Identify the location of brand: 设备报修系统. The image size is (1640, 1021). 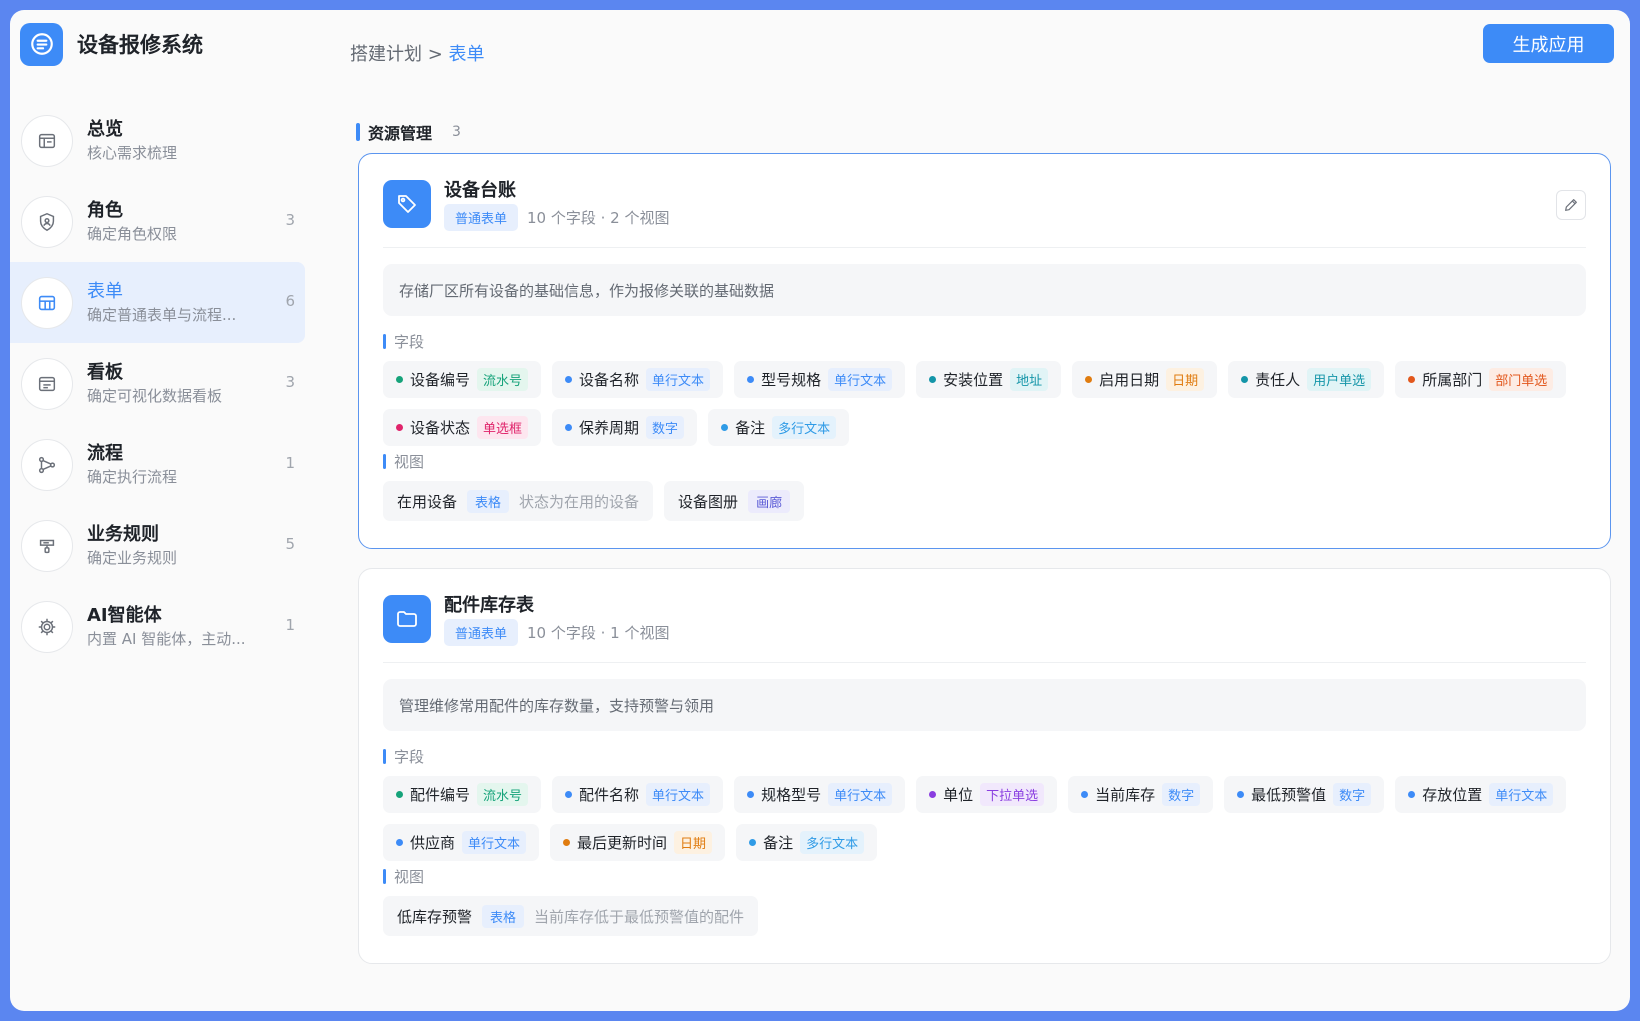
(111, 44).